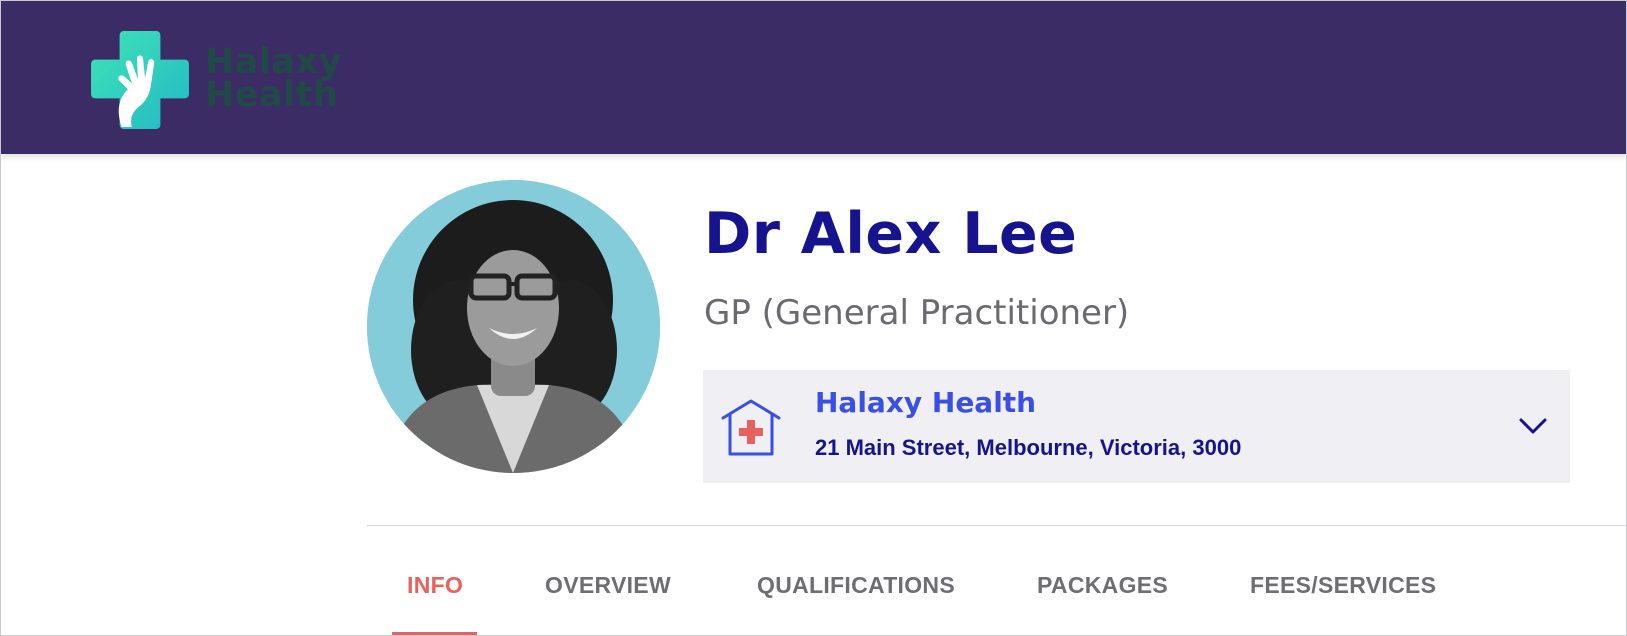  Describe the element at coordinates (140, 80) in the screenshot. I see `medical-cross-hand-icon` at that location.